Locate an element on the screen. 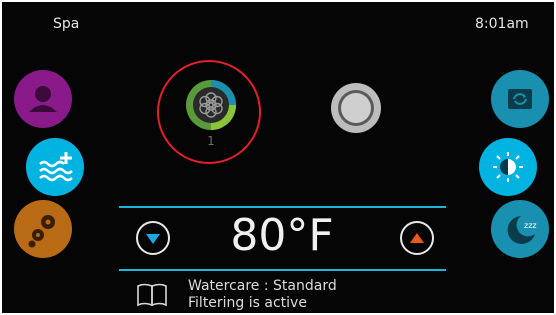 The width and height of the screenshot is (556, 315). settings-button is located at coordinates (43, 229).